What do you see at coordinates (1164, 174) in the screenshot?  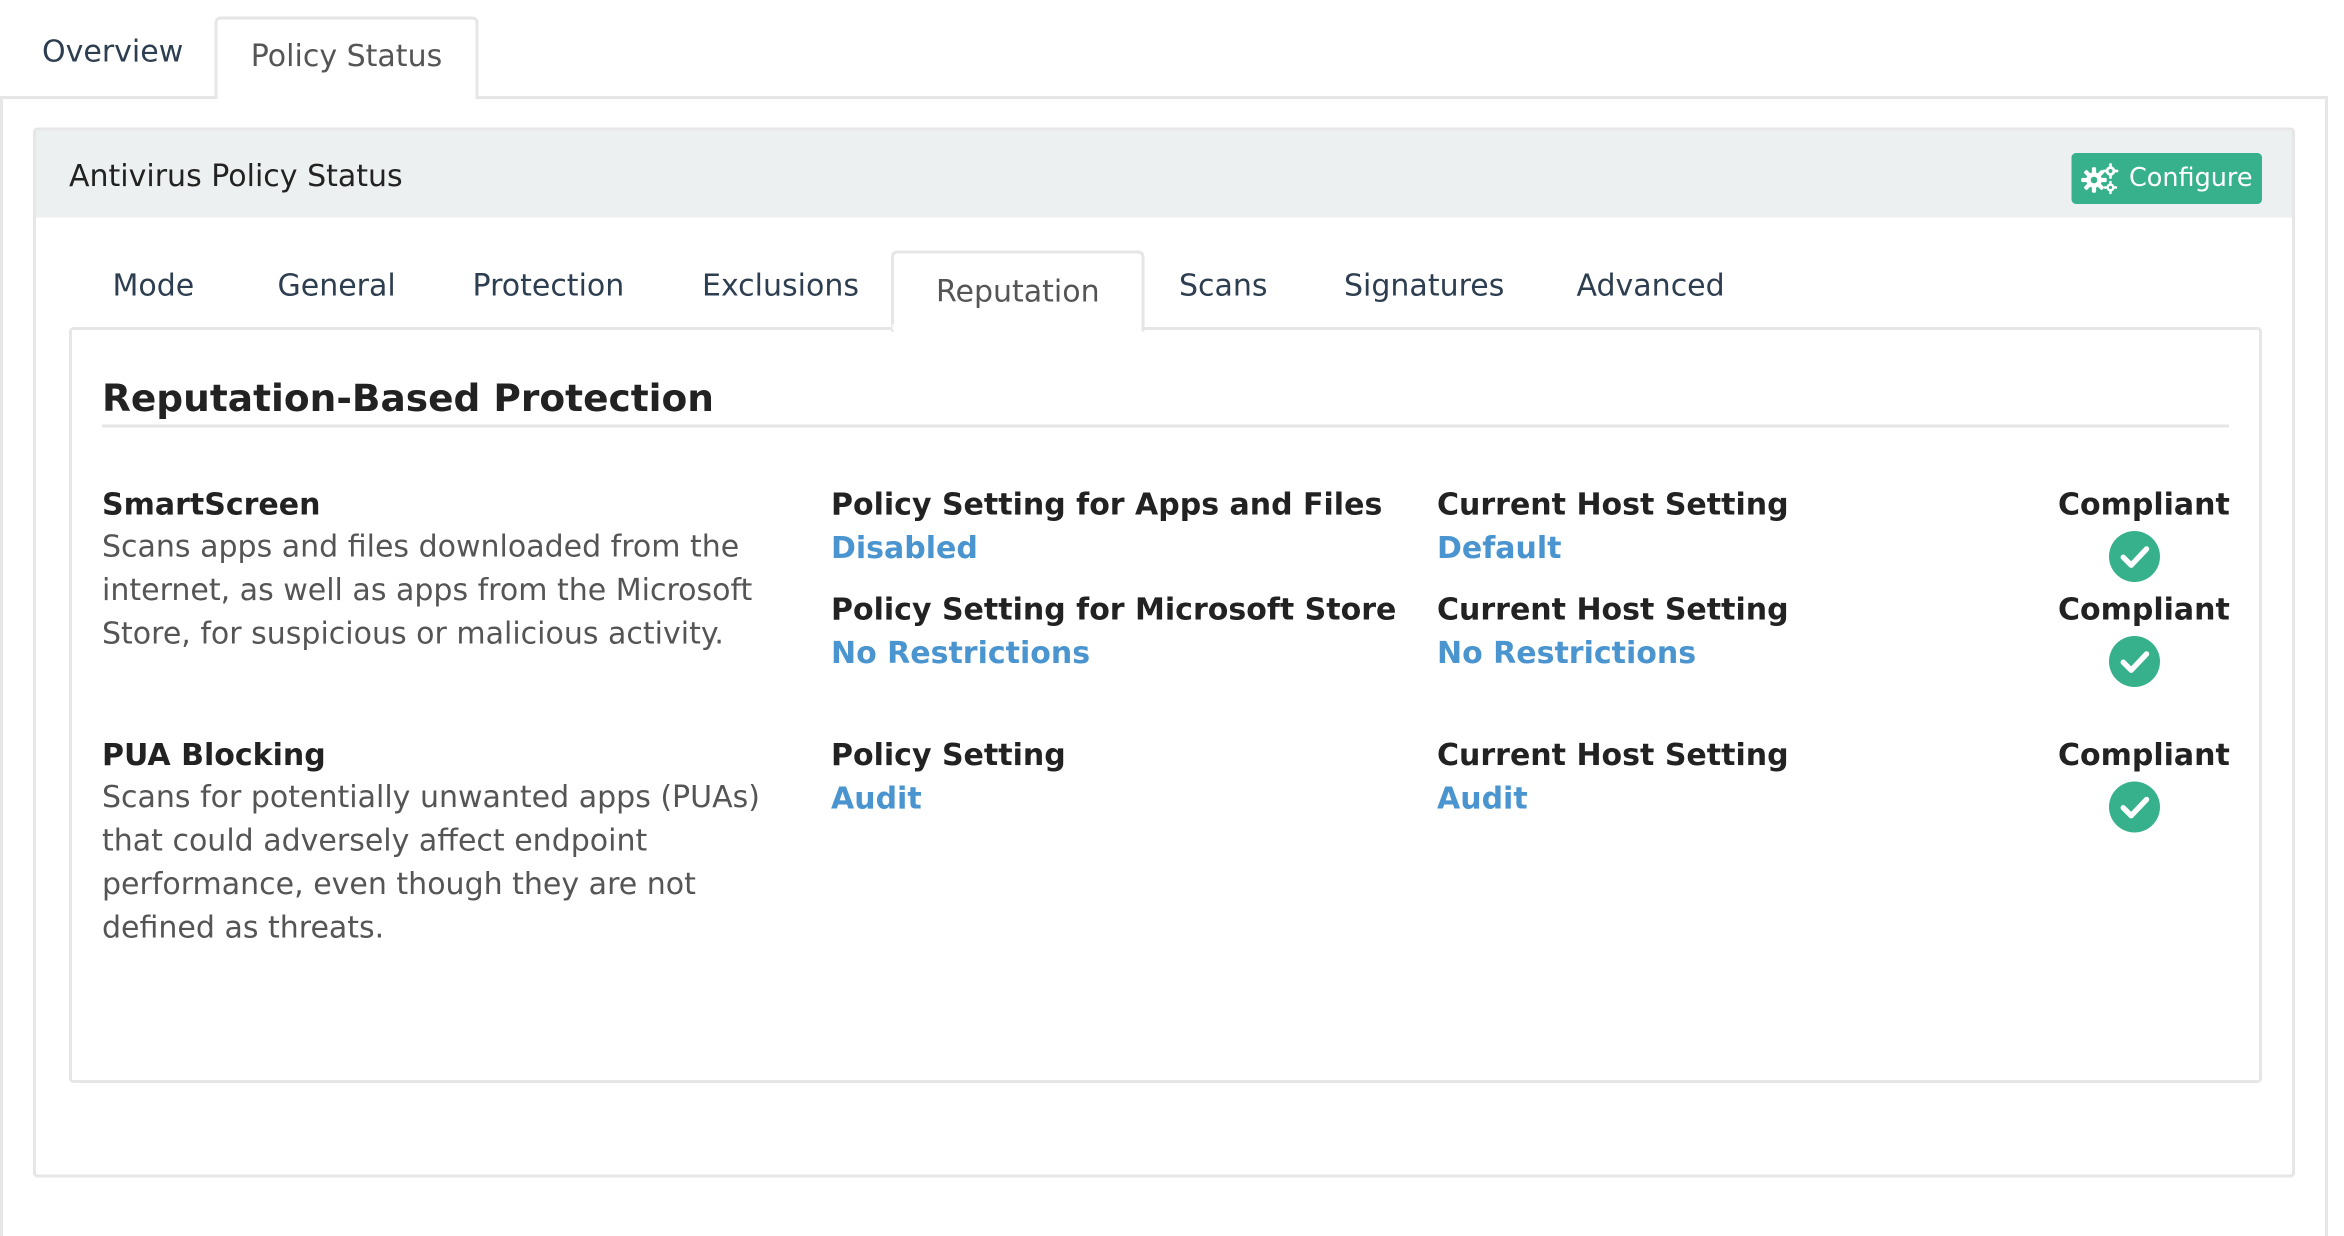 I see `card-header: Antivirus Policy Status Configure` at bounding box center [1164, 174].